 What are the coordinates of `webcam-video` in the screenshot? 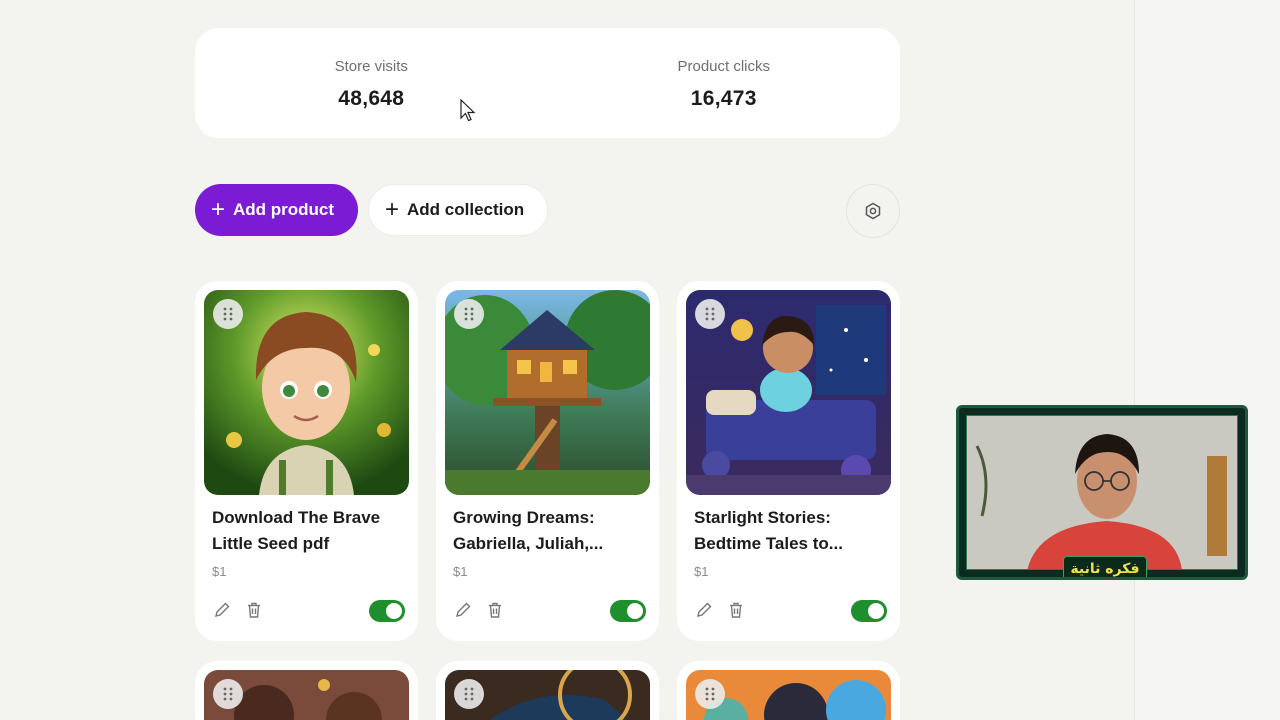 It's located at (1102, 492).